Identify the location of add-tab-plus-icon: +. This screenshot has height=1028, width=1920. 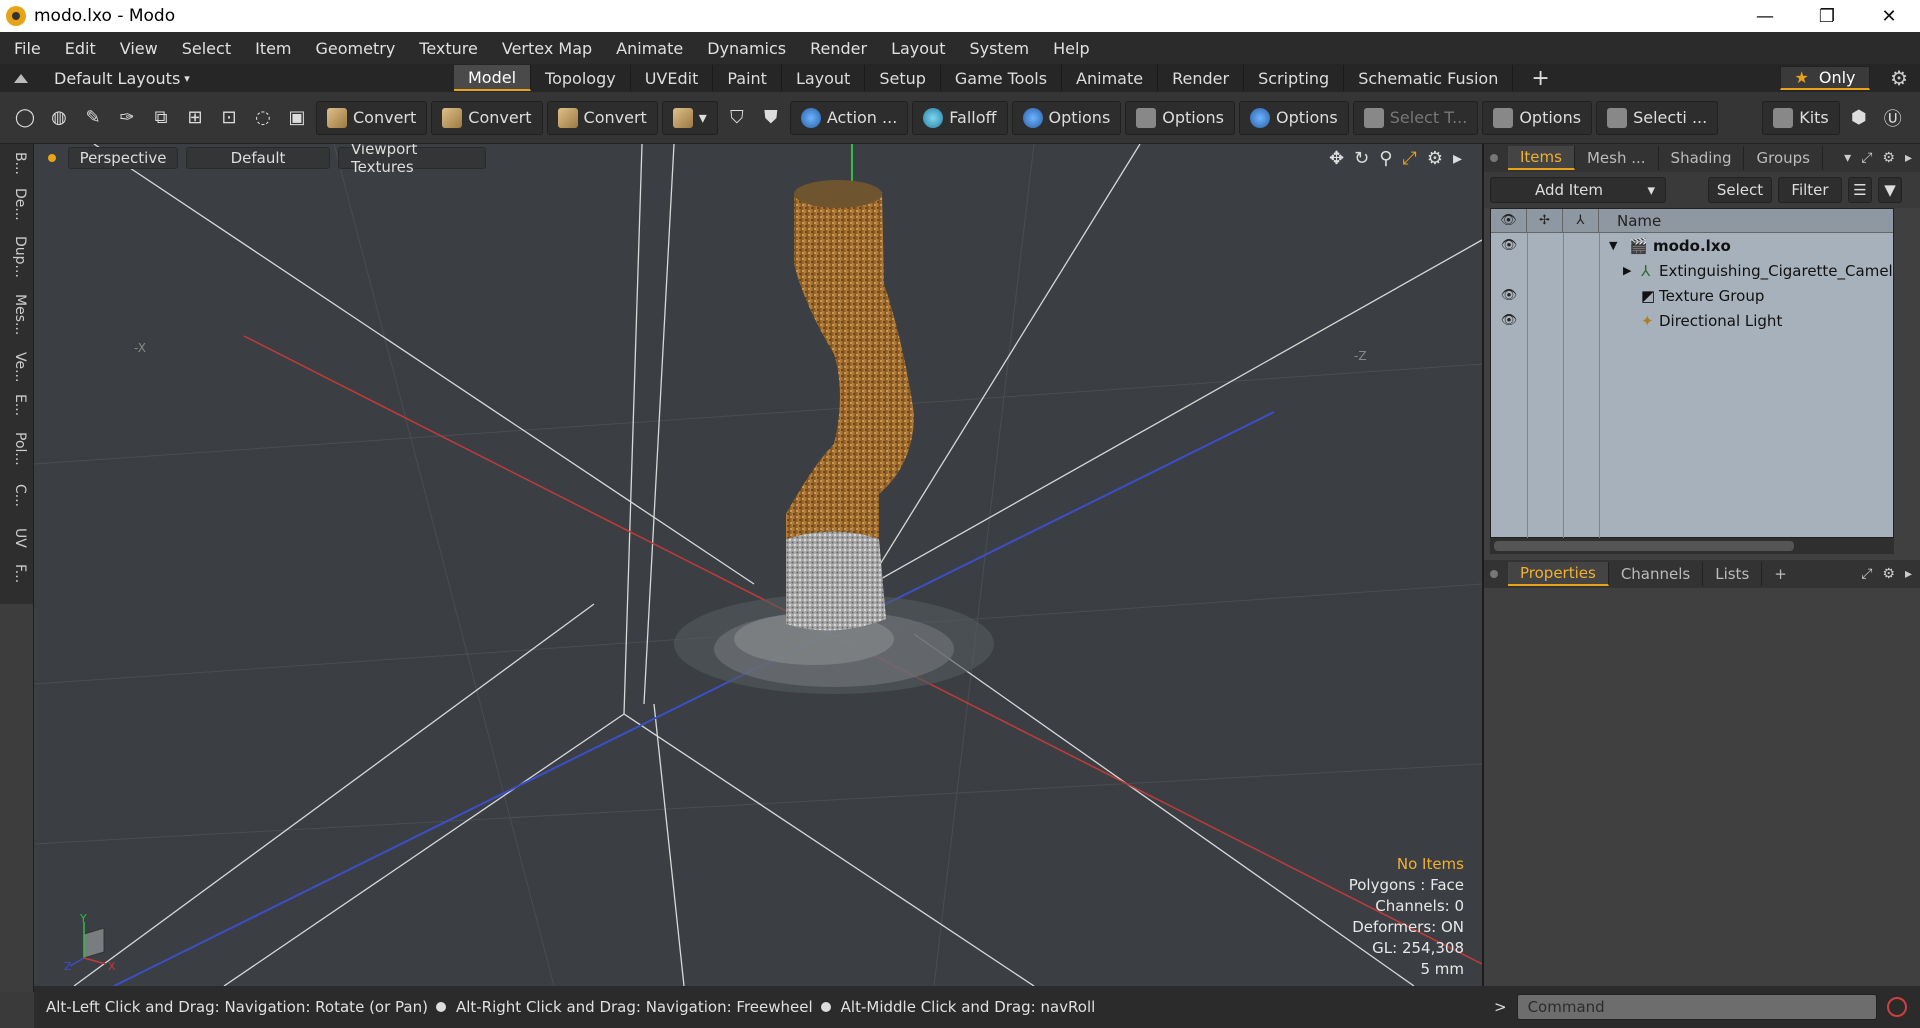
(1540, 78).